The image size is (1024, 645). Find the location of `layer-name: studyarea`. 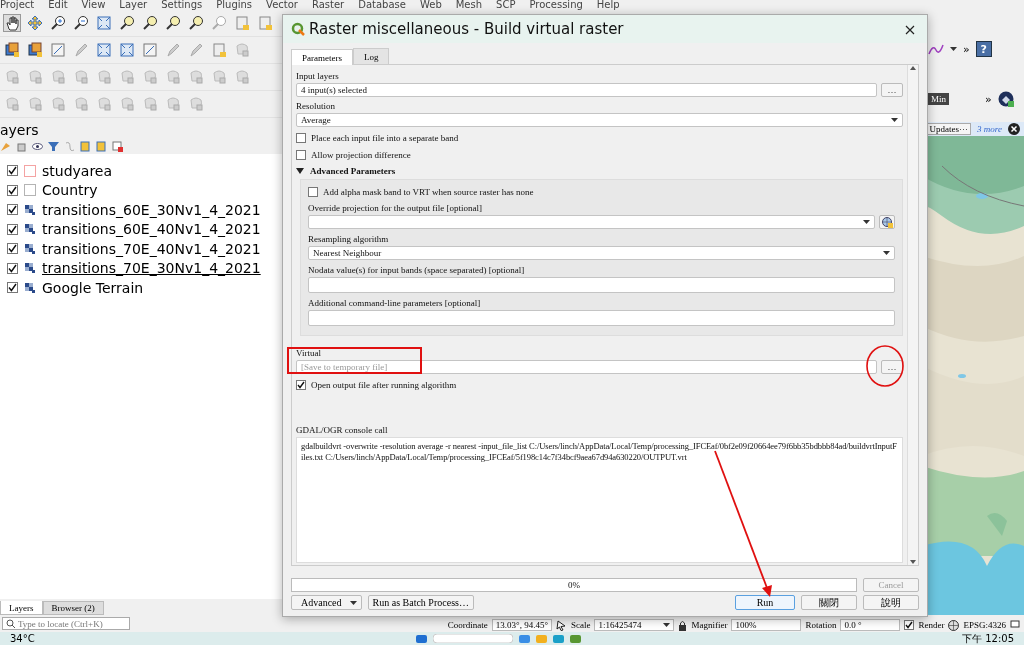

layer-name: studyarea is located at coordinates (77, 170).